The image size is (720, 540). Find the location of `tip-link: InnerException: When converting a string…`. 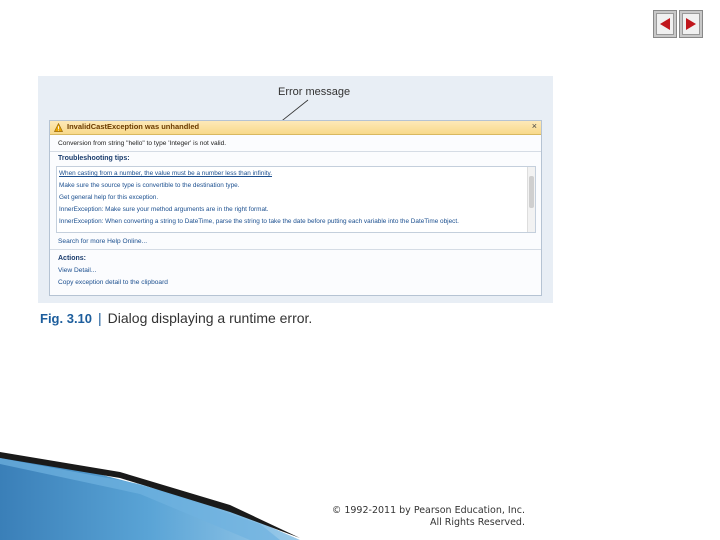

tip-link: InnerException: When converting a string… is located at coordinates (259, 221).